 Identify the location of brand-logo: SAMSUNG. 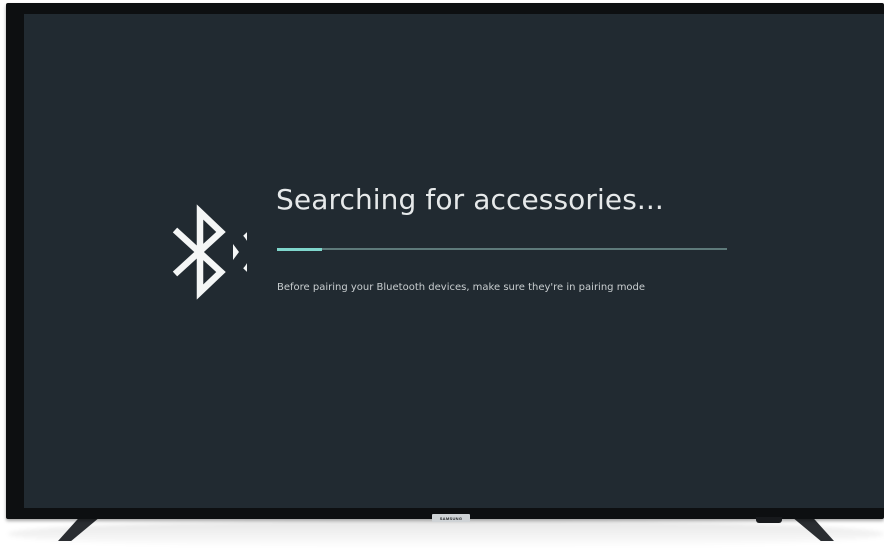
(451, 518).